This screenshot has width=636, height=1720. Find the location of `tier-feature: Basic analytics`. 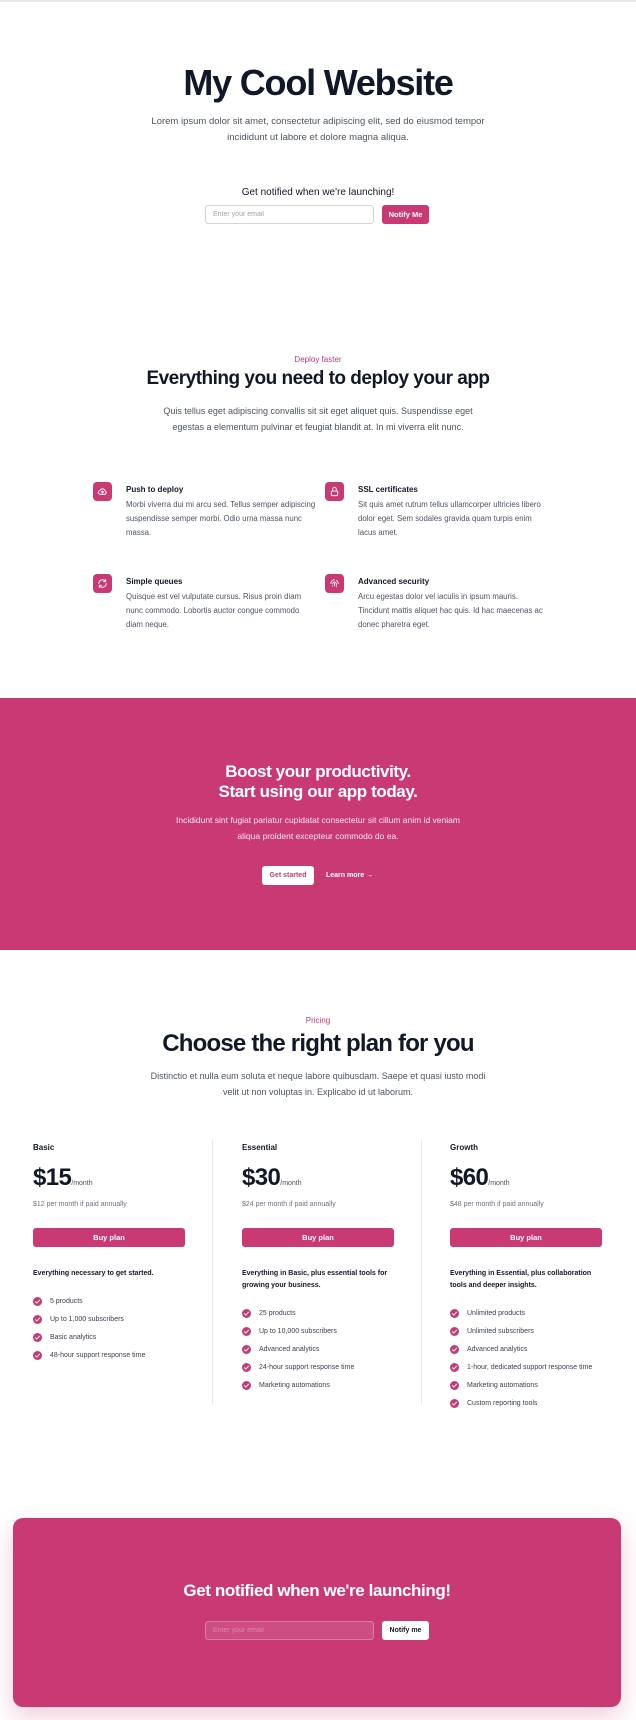

tier-feature: Basic analytics is located at coordinates (113, 1342).